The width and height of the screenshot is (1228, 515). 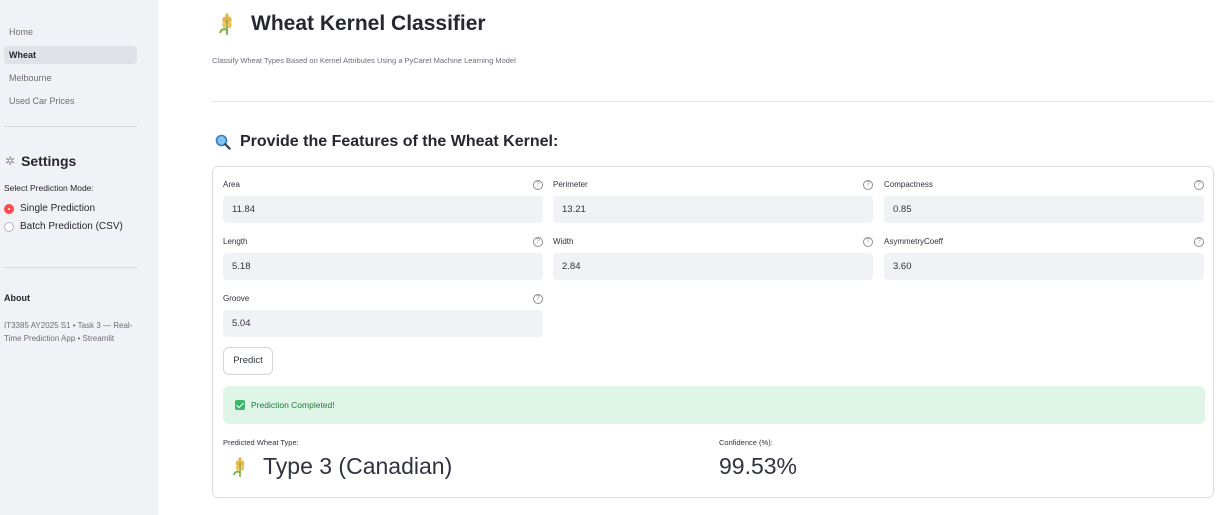 What do you see at coordinates (1044, 185) in the screenshot?
I see `compactness-label: Compactness ?` at bounding box center [1044, 185].